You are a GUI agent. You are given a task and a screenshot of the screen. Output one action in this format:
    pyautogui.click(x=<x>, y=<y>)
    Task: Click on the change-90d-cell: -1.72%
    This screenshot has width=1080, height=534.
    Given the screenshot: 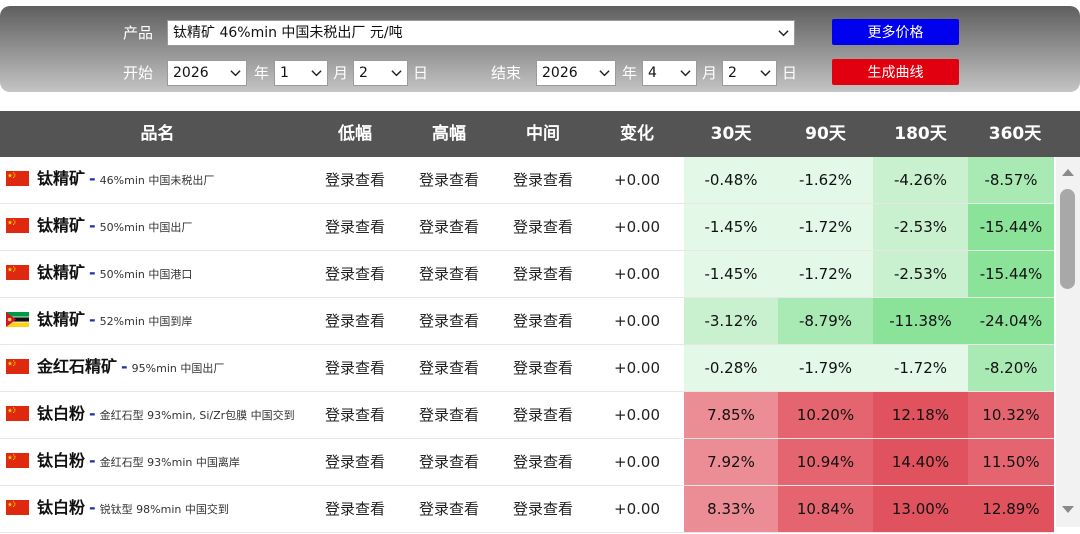 What is the action you would take?
    pyautogui.click(x=825, y=227)
    